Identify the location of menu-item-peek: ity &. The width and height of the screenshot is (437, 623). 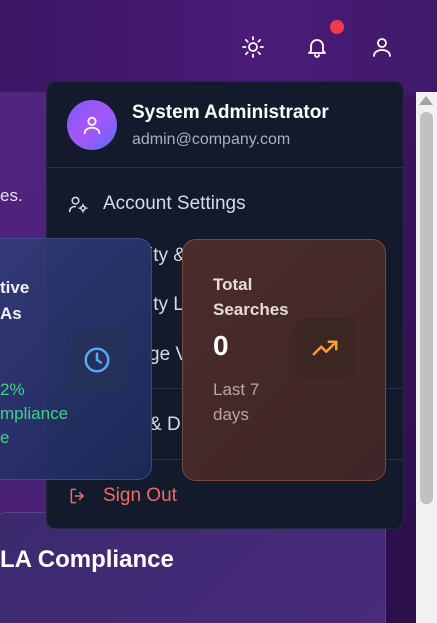
(167, 255).